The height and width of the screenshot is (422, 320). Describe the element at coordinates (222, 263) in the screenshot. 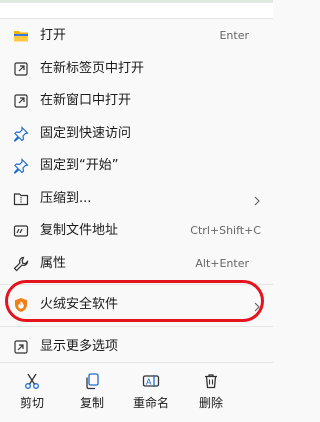

I see `menu-item-shortcut: Alt+Enter` at that location.